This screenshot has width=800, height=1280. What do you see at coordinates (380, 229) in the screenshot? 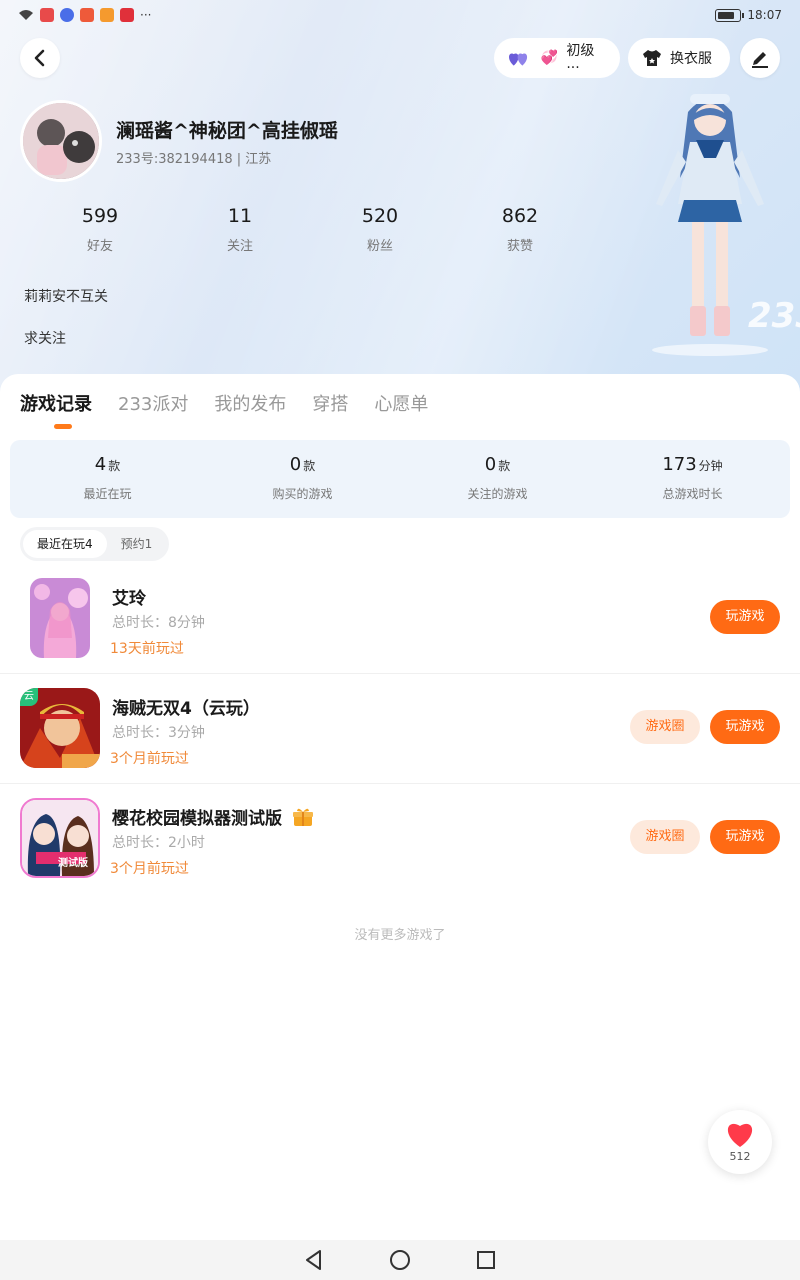
I see `stat-followers: 520 粉丝` at bounding box center [380, 229].